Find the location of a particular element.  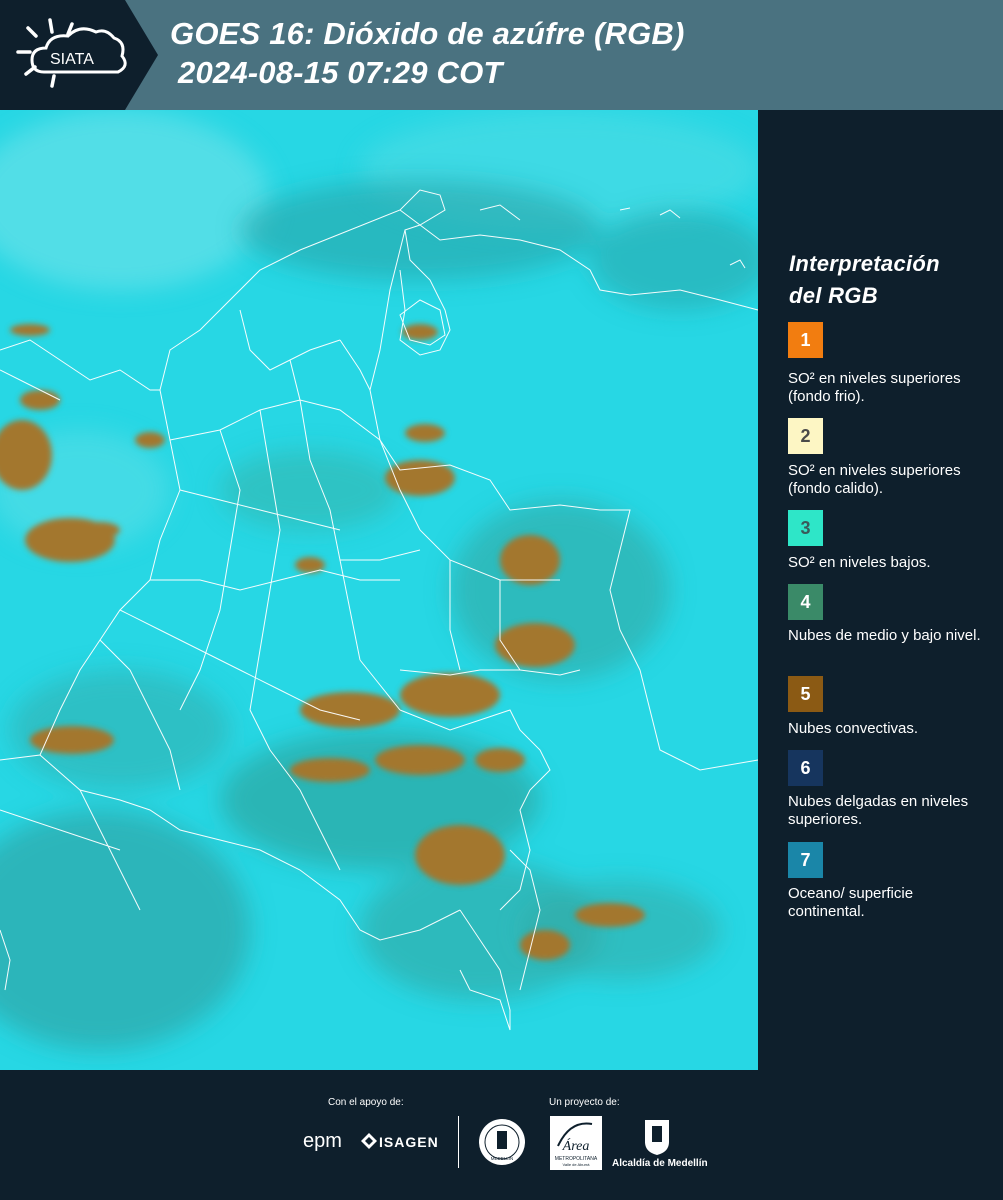

legend-text-5: Nubes convectivas. is located at coordinates (853, 728).